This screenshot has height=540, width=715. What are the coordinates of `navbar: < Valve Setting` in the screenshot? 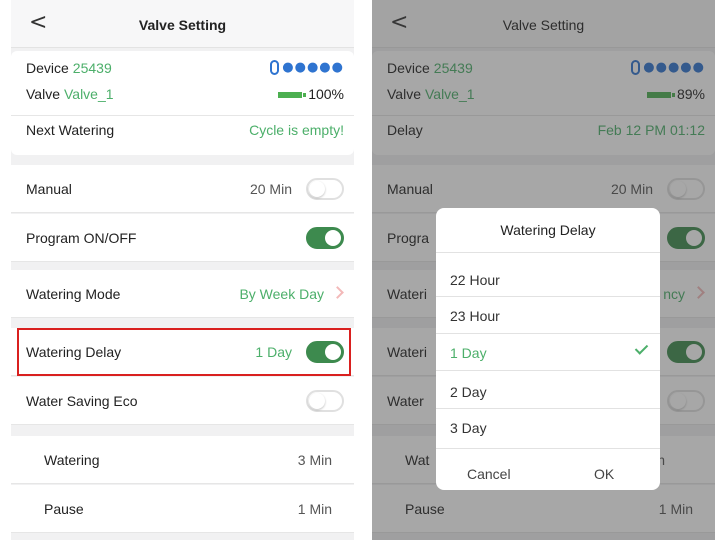 It's located at (182, 24).